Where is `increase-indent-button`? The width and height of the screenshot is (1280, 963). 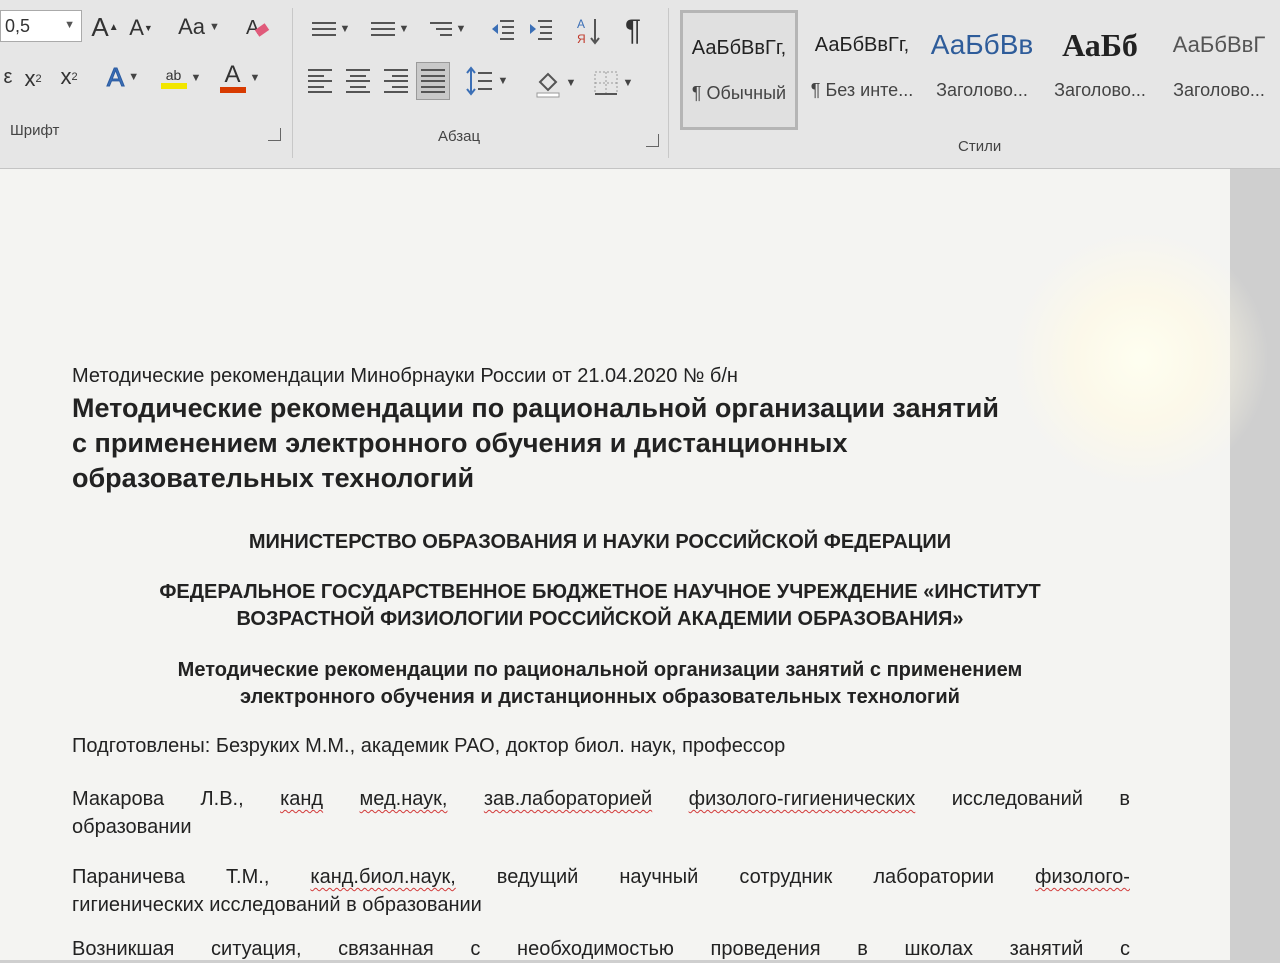 increase-indent-button is located at coordinates (541, 29).